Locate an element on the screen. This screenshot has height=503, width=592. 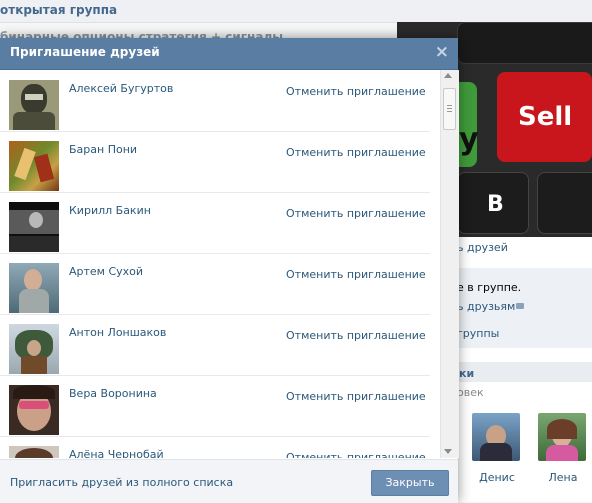
close-icon: × is located at coordinates (442, 52).